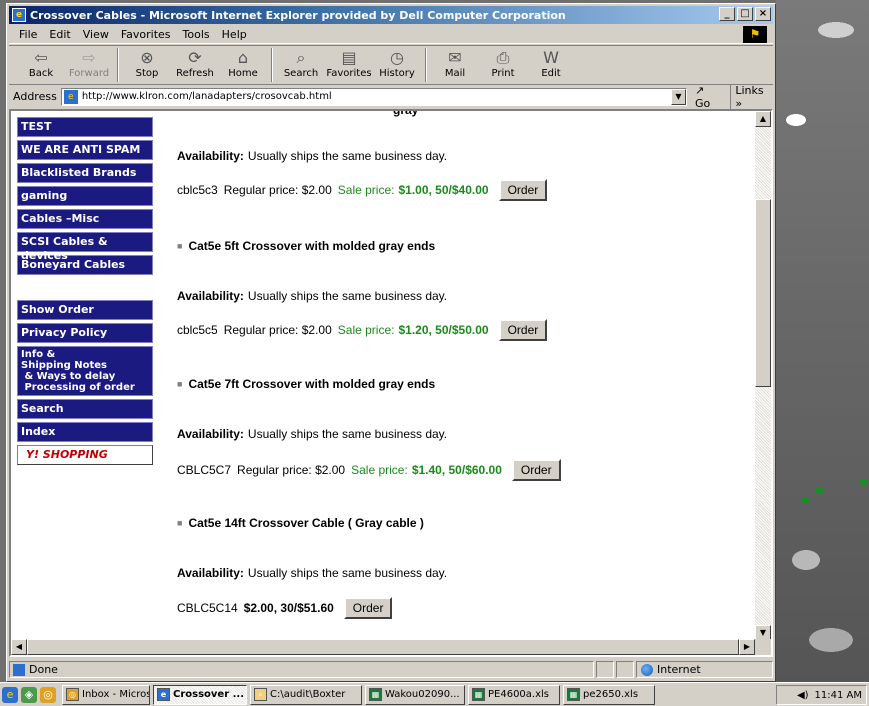 The image size is (869, 706). What do you see at coordinates (96, 34) in the screenshot?
I see `menu-view: View` at bounding box center [96, 34].